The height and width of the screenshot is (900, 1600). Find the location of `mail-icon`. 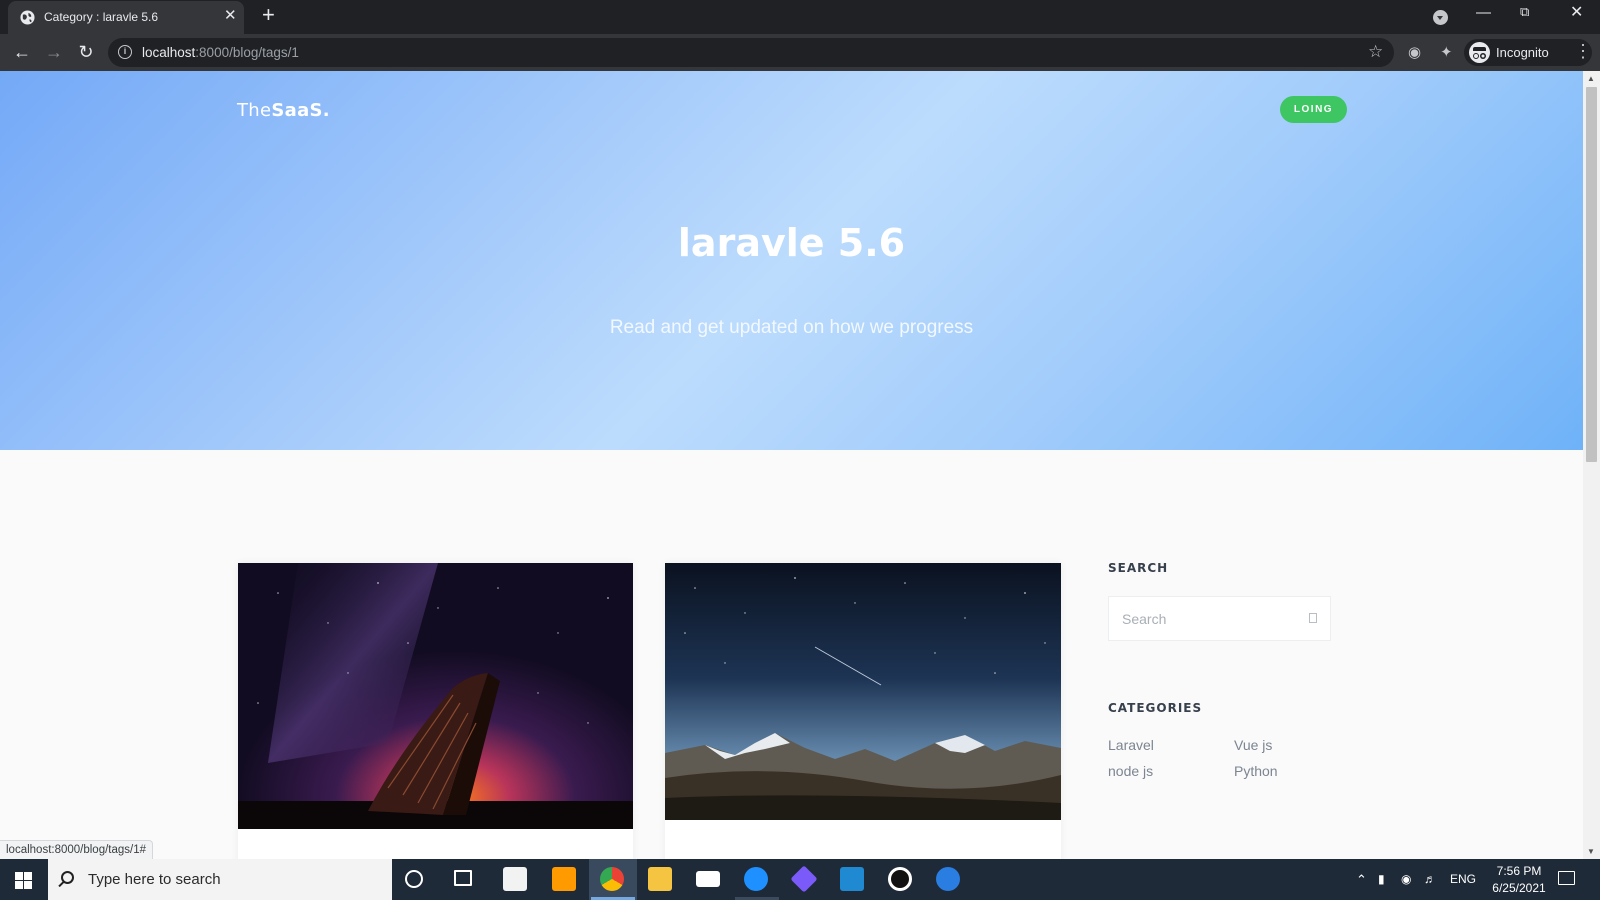

mail-icon is located at coordinates (708, 879).